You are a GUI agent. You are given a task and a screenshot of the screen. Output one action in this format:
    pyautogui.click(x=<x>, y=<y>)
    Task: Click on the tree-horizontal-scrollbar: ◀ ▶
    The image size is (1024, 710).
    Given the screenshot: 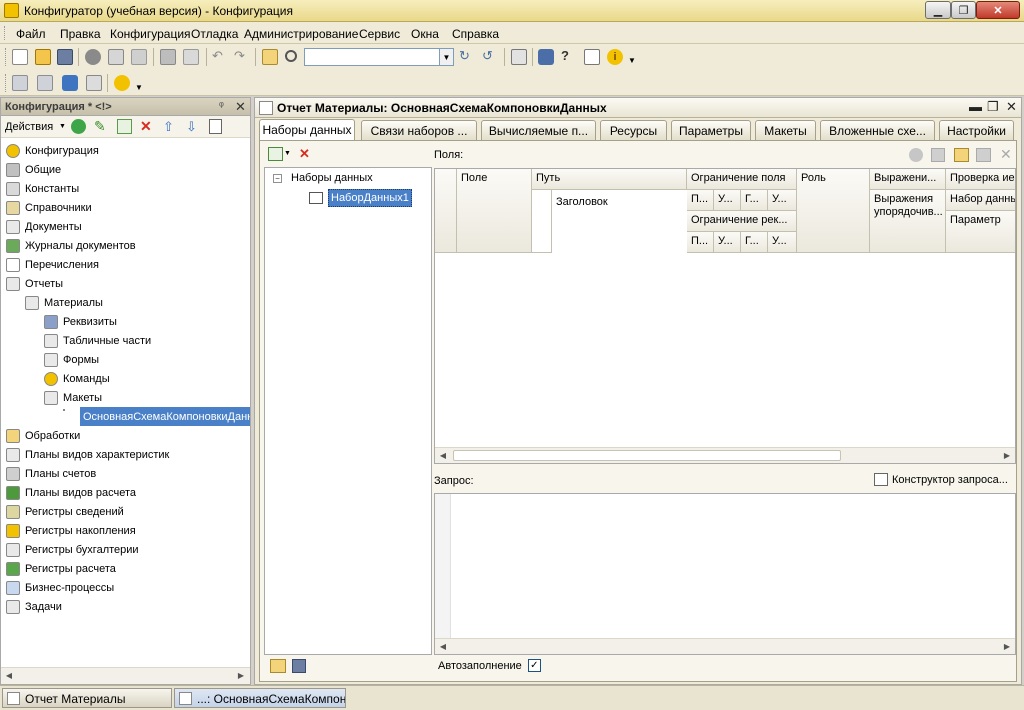 What is the action you would take?
    pyautogui.click(x=125, y=675)
    